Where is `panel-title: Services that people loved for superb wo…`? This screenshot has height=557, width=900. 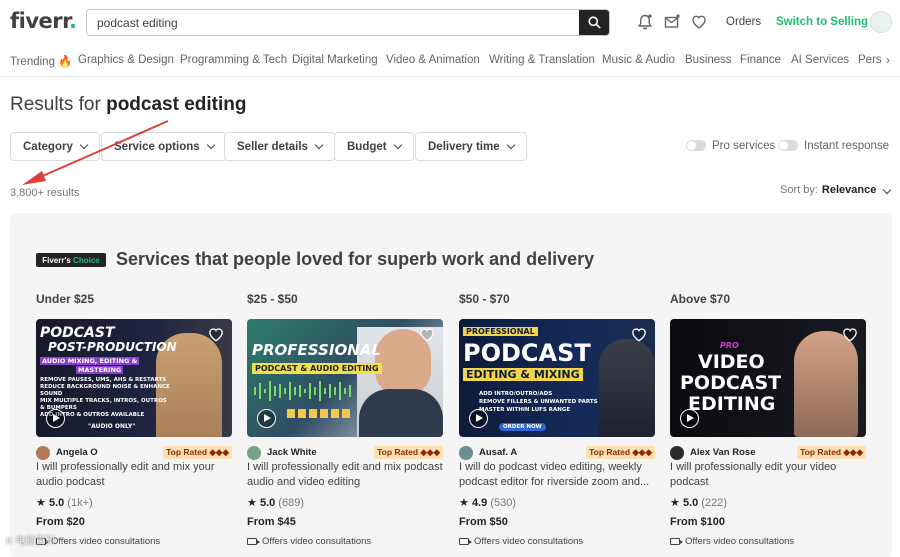
panel-title: Services that people loved for superb wo… is located at coordinates (355, 259).